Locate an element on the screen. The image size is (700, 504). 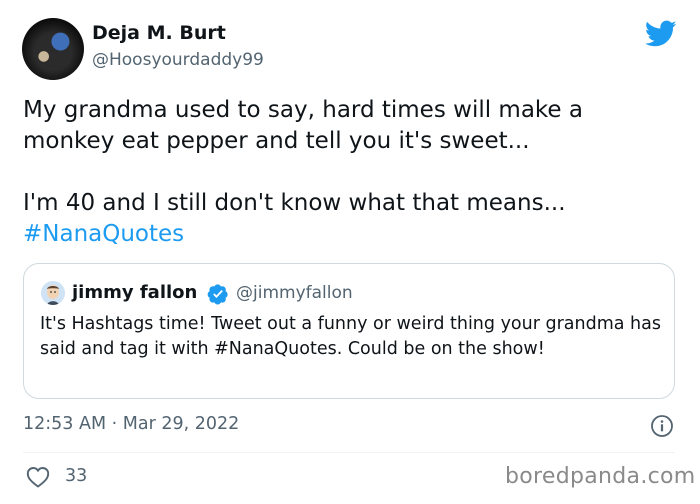
info-icon is located at coordinates (662, 426).